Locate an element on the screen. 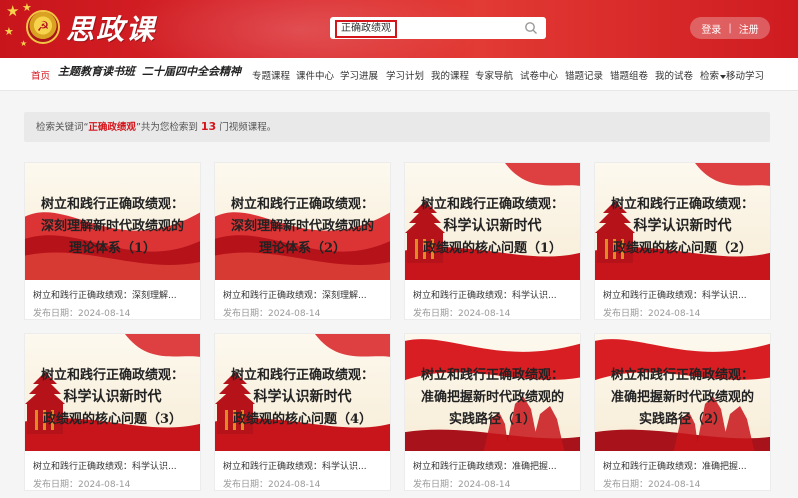 The image size is (798, 498). party-emblem-icon: ☭ is located at coordinates (43, 27).